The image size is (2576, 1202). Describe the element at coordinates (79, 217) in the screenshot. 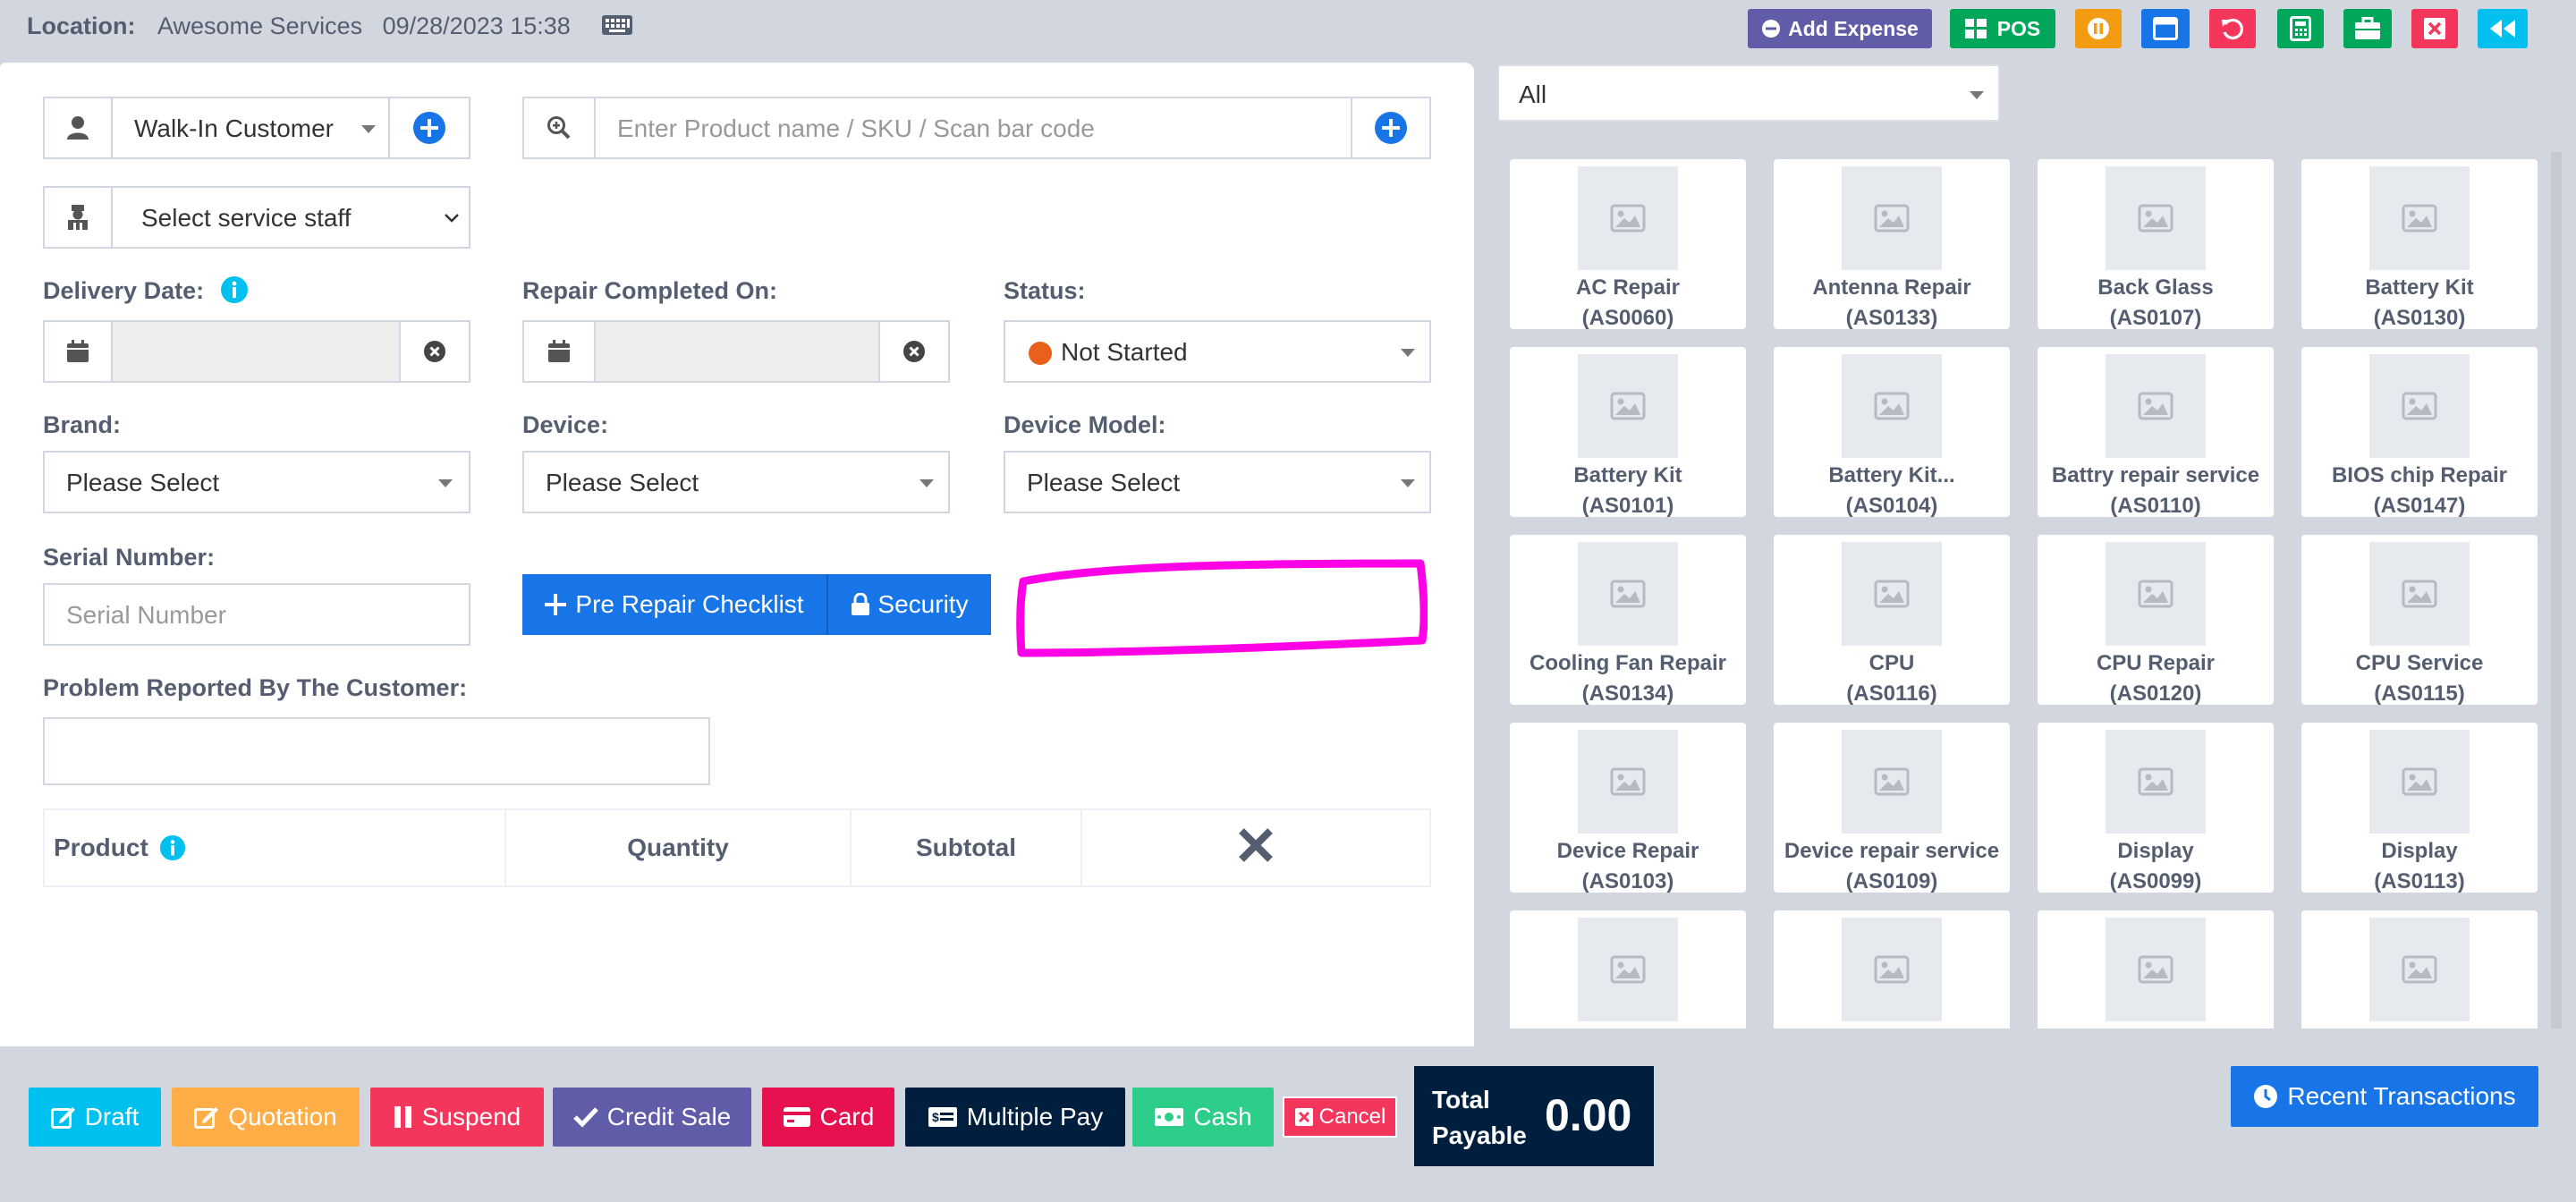

I see `staff-icon` at that location.